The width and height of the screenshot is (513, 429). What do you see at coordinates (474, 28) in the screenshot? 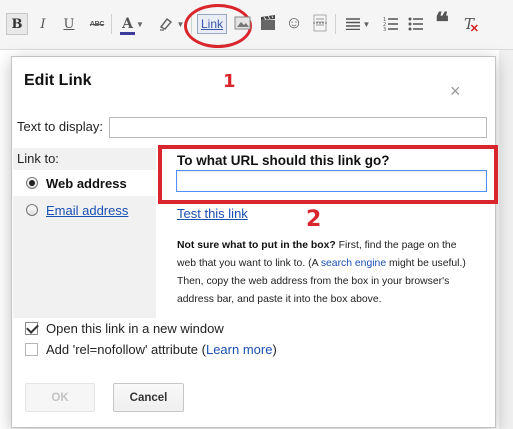
I see `red-x-icon: ✕` at bounding box center [474, 28].